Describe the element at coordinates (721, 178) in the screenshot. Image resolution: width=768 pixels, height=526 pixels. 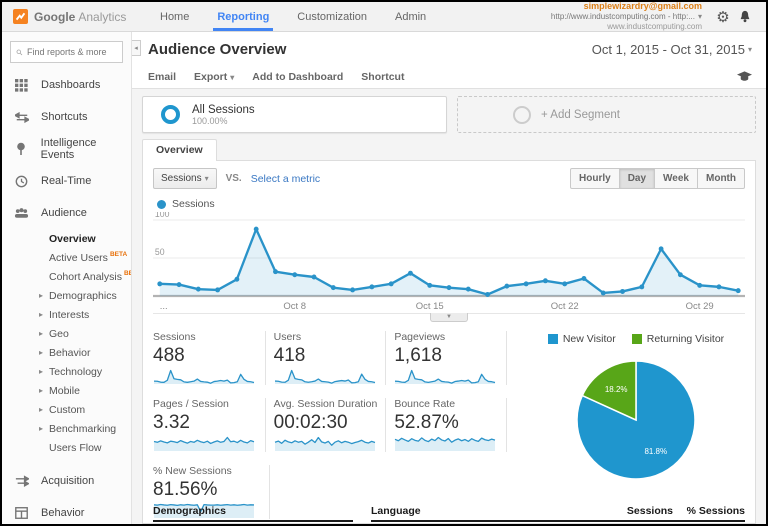
I see `granularity-month: Month` at that location.